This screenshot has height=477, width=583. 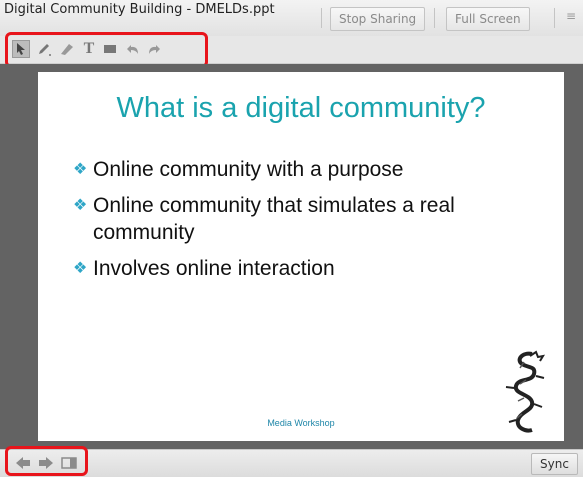 I want to click on full-screen-button: Full Screen, so click(x=488, y=19).